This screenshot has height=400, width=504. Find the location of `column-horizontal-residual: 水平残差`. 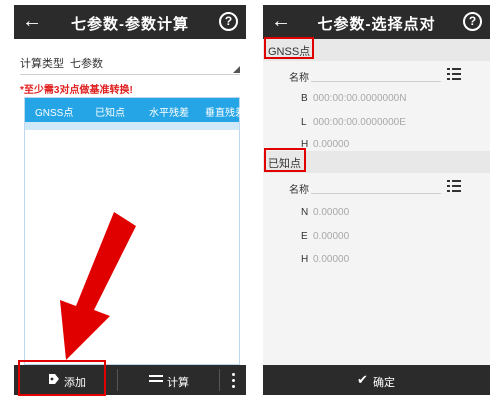

column-horizontal-residual: 水平残差 is located at coordinates (169, 113).